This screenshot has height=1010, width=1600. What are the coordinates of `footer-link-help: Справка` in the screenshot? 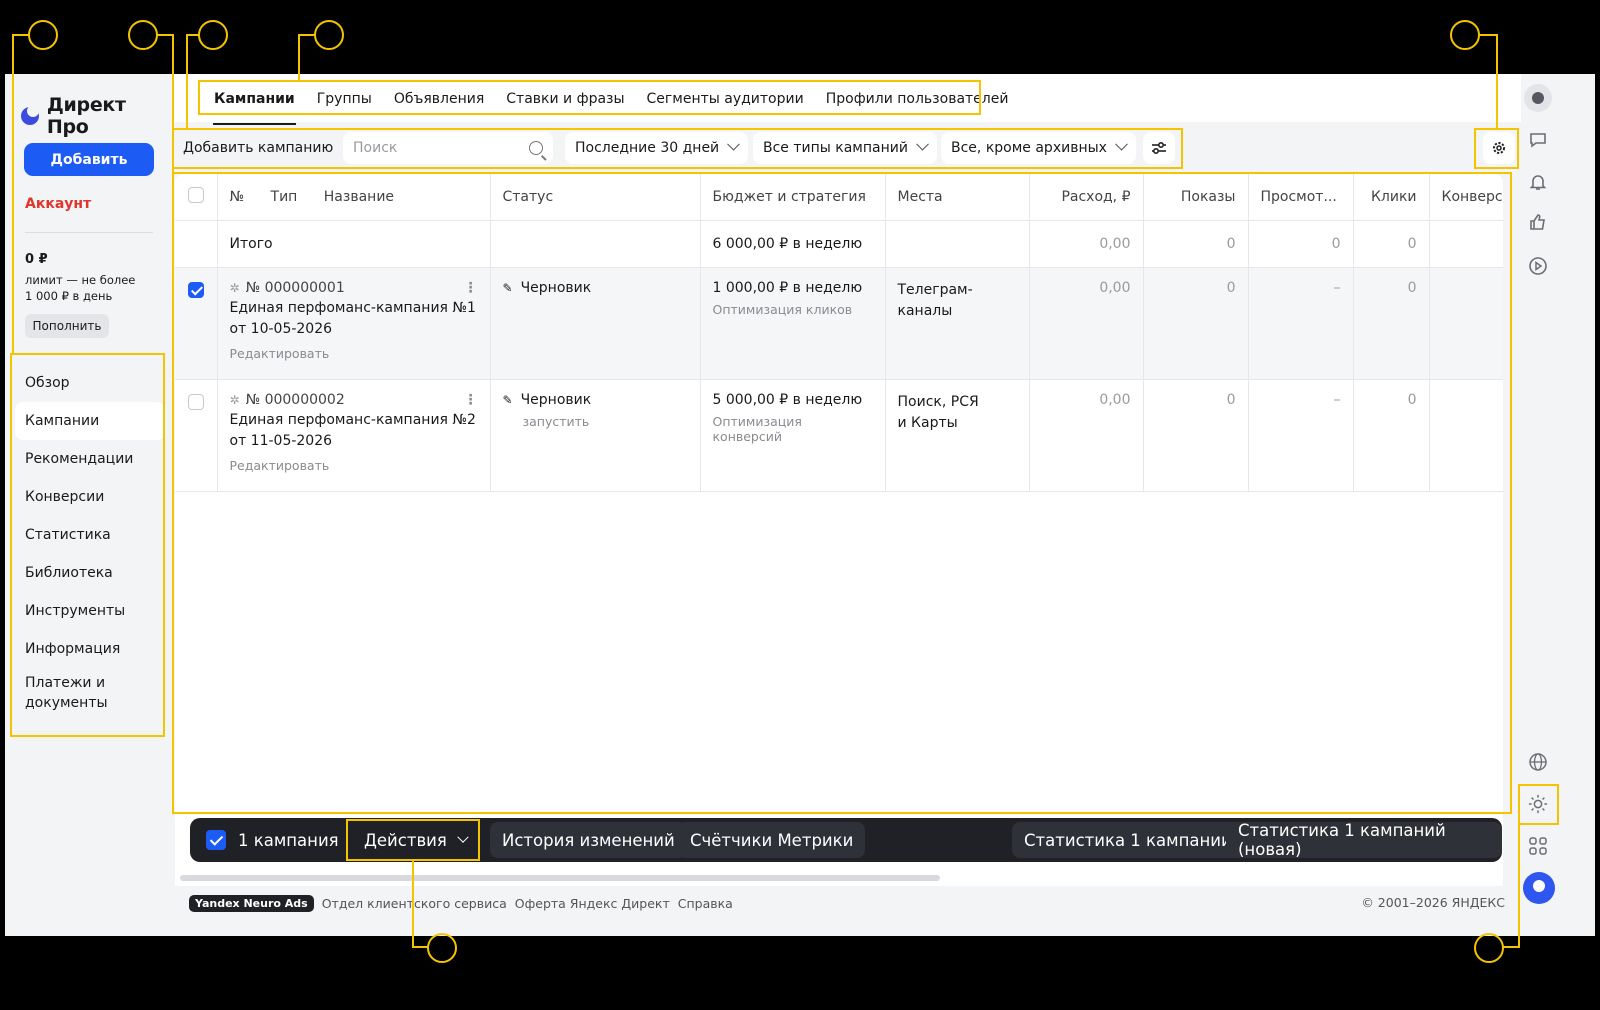 It's located at (705, 903).